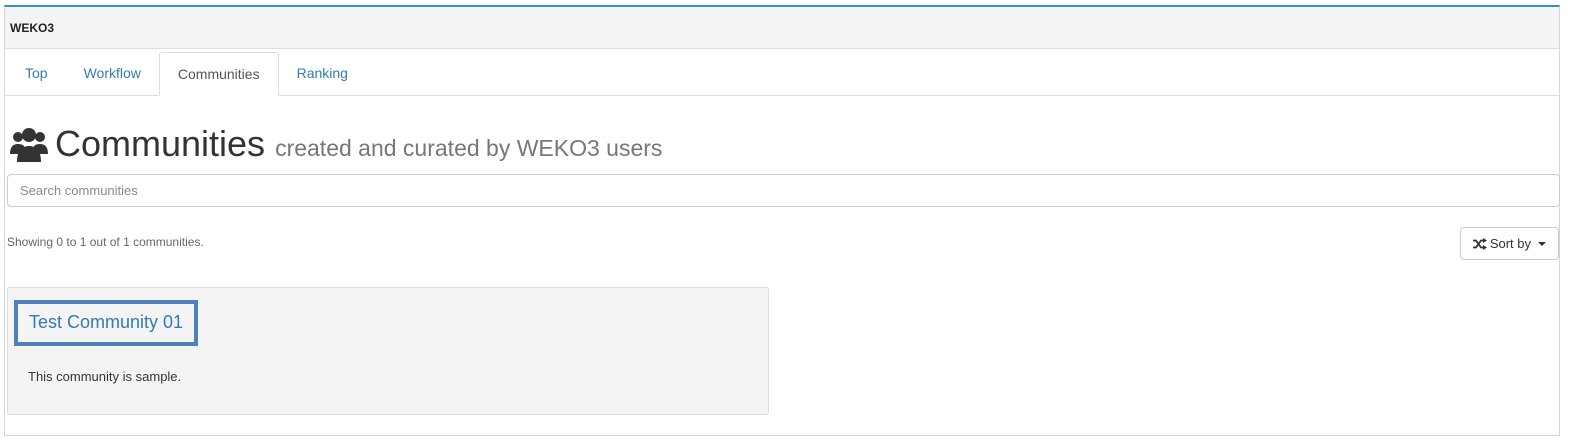  What do you see at coordinates (322, 73) in the screenshot?
I see `tab-ranking: Ranking` at bounding box center [322, 73].